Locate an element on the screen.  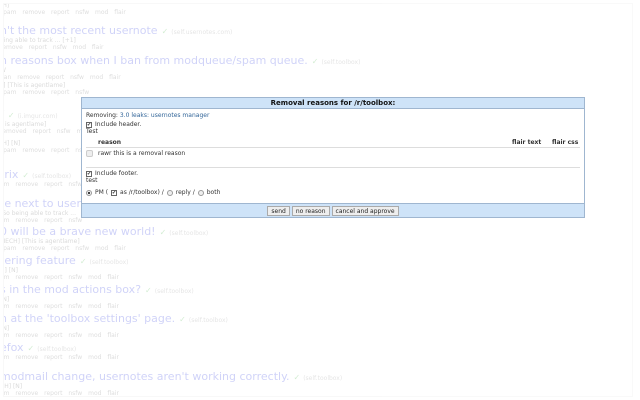
no-reason-button: no reason is located at coordinates (310, 210).